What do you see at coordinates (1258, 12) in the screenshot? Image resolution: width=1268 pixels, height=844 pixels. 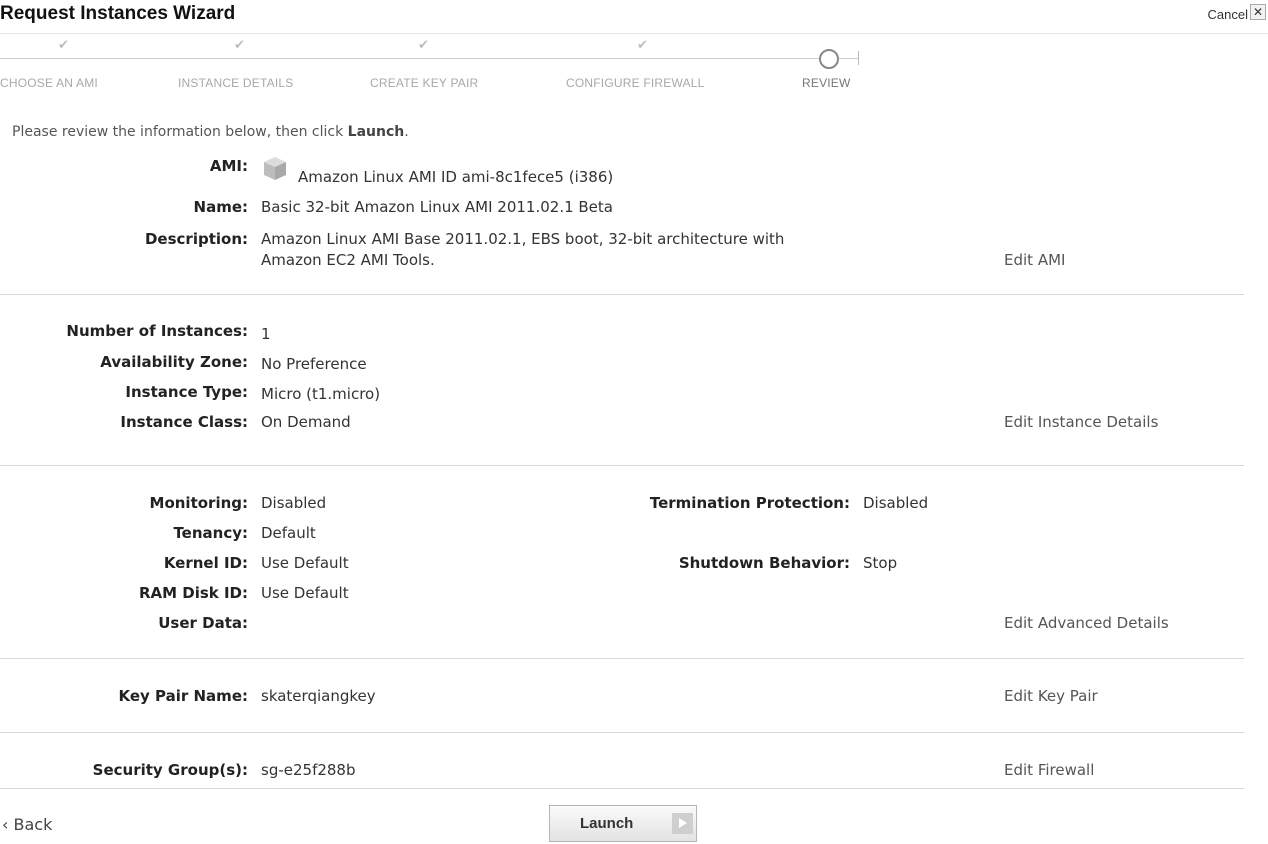 I see `close-icon: ✕` at bounding box center [1258, 12].